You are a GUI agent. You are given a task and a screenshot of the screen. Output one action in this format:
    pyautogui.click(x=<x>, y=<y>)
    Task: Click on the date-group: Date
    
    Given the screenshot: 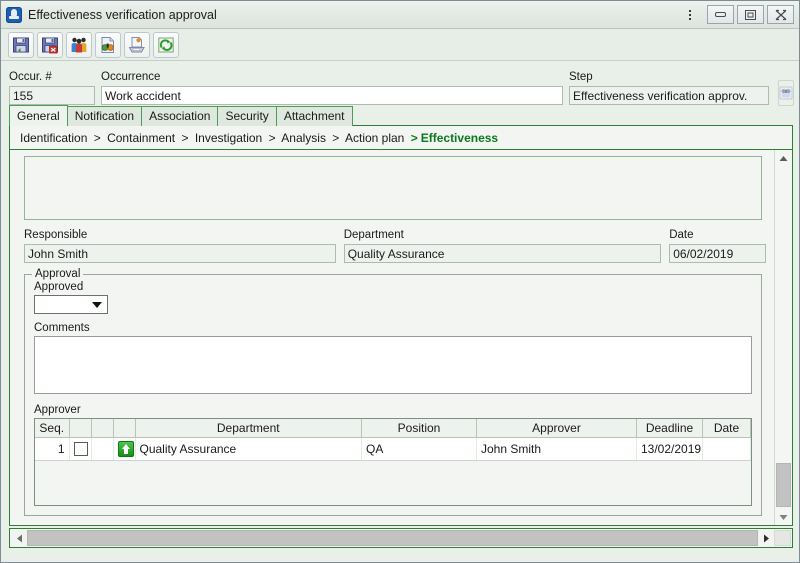 What is the action you would take?
    pyautogui.click(x=717, y=246)
    